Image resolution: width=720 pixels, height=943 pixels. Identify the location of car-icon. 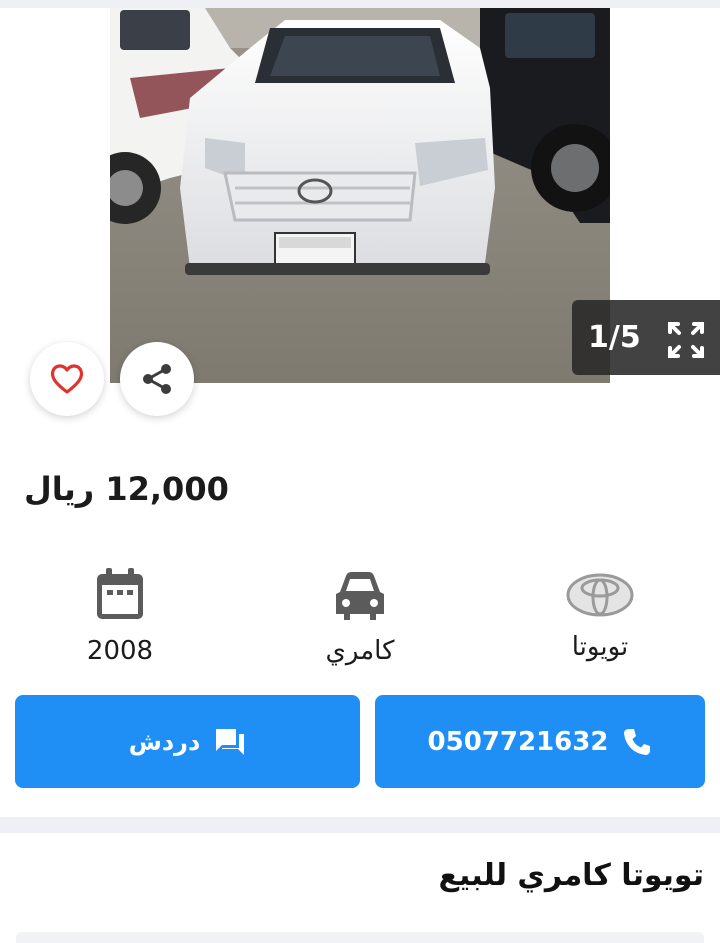
(360, 596).